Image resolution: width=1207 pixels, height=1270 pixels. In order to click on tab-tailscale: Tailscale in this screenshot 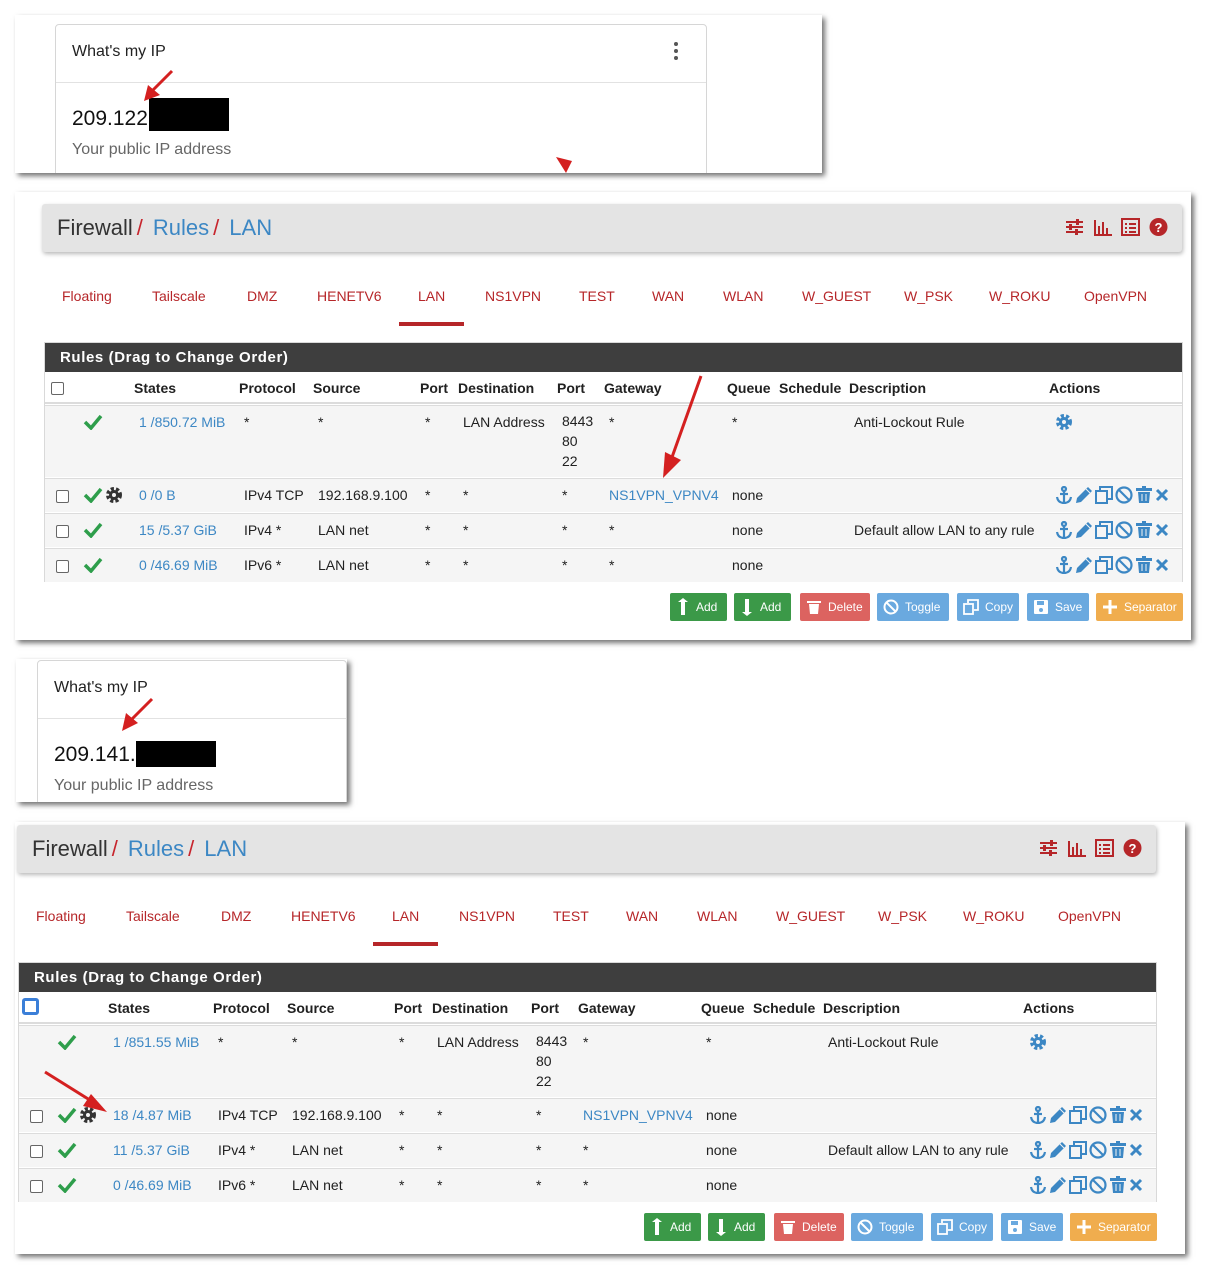, I will do `click(153, 916)`.